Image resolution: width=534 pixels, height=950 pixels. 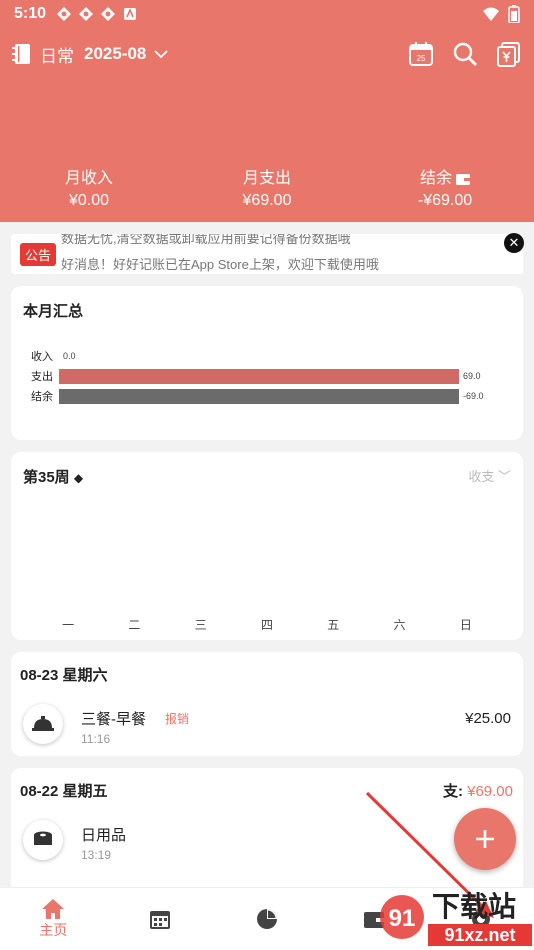 I want to click on week-title: 第35周, so click(x=46, y=477).